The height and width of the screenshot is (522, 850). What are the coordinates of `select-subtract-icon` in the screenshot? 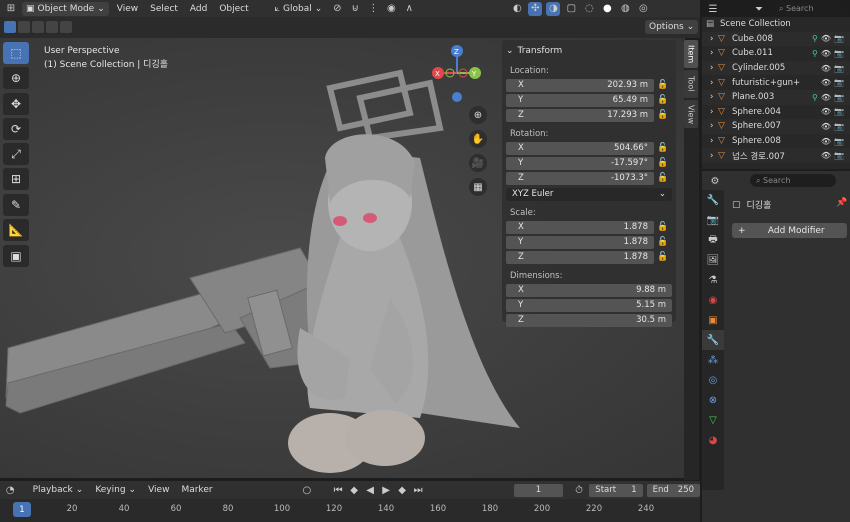 It's located at (38, 27).